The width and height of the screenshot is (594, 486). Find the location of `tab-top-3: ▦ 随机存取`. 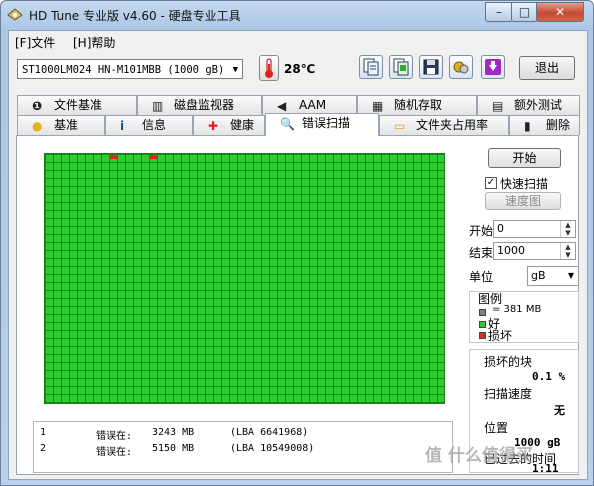

tab-top-3: ▦ 随机存取 is located at coordinates (417, 105).